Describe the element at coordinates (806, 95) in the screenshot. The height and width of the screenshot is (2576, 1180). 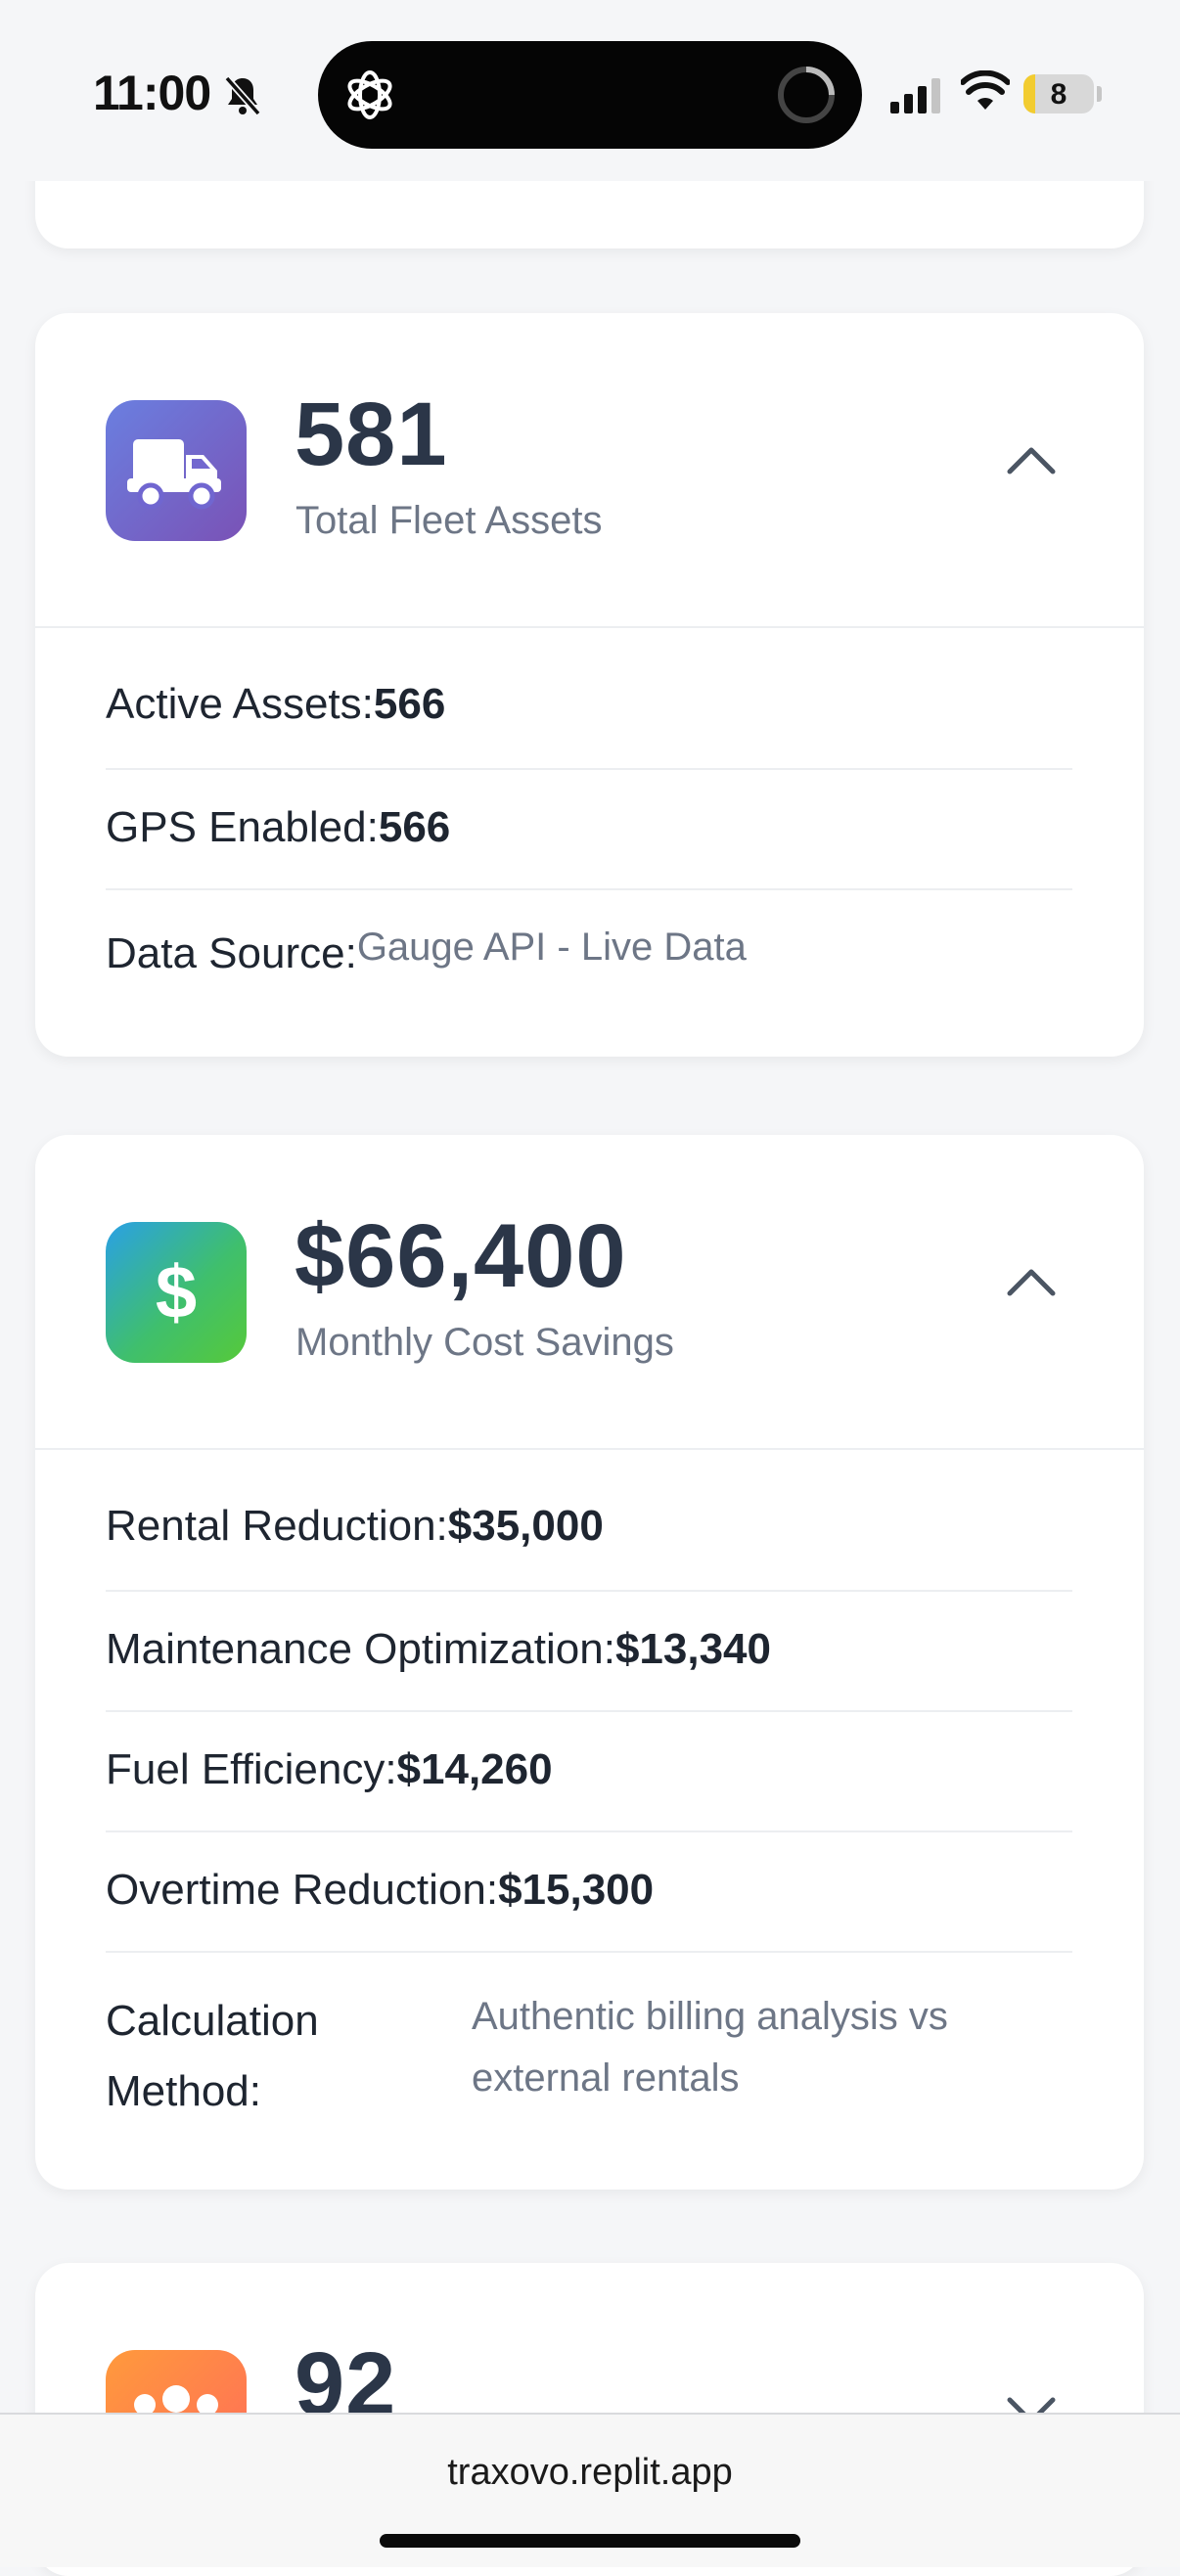
I see `loading-spinner-icon` at that location.